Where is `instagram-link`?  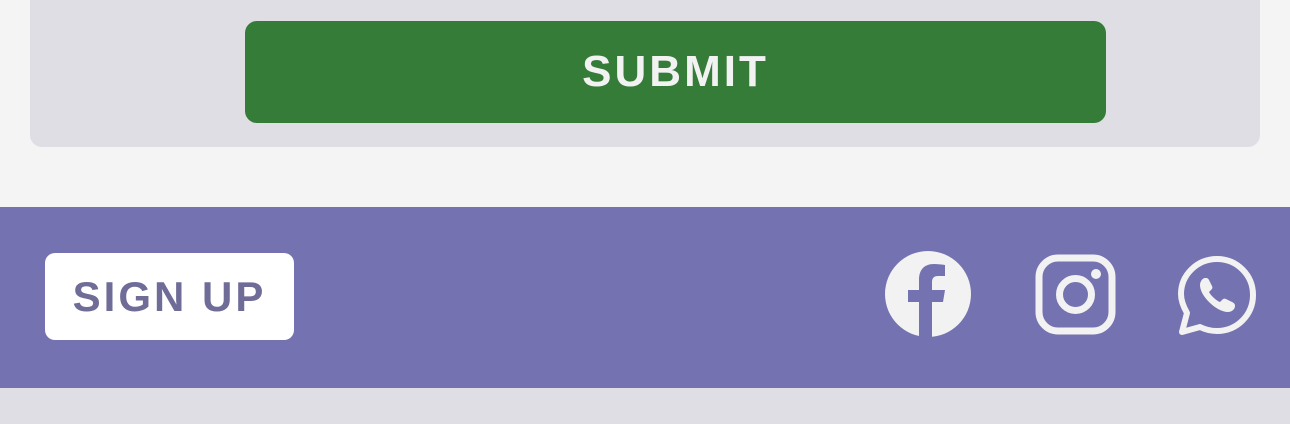
instagram-link is located at coordinates (1075, 294).